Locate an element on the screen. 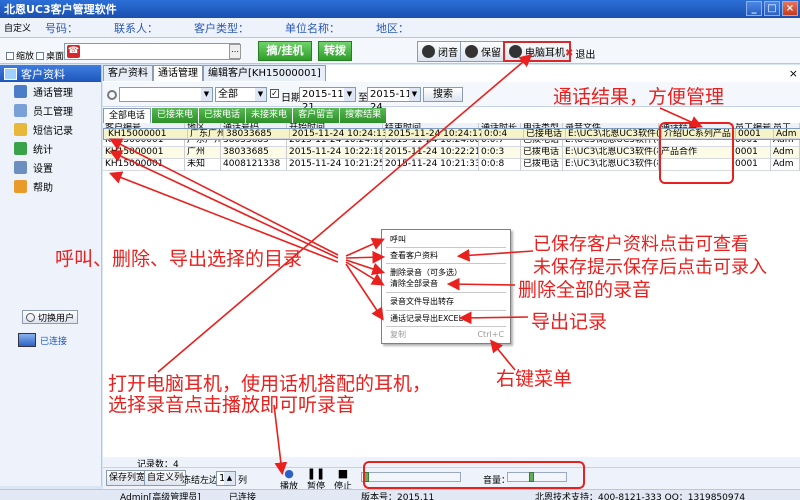 The image size is (800, 500). maximize-button: □ is located at coordinates (772, 8).